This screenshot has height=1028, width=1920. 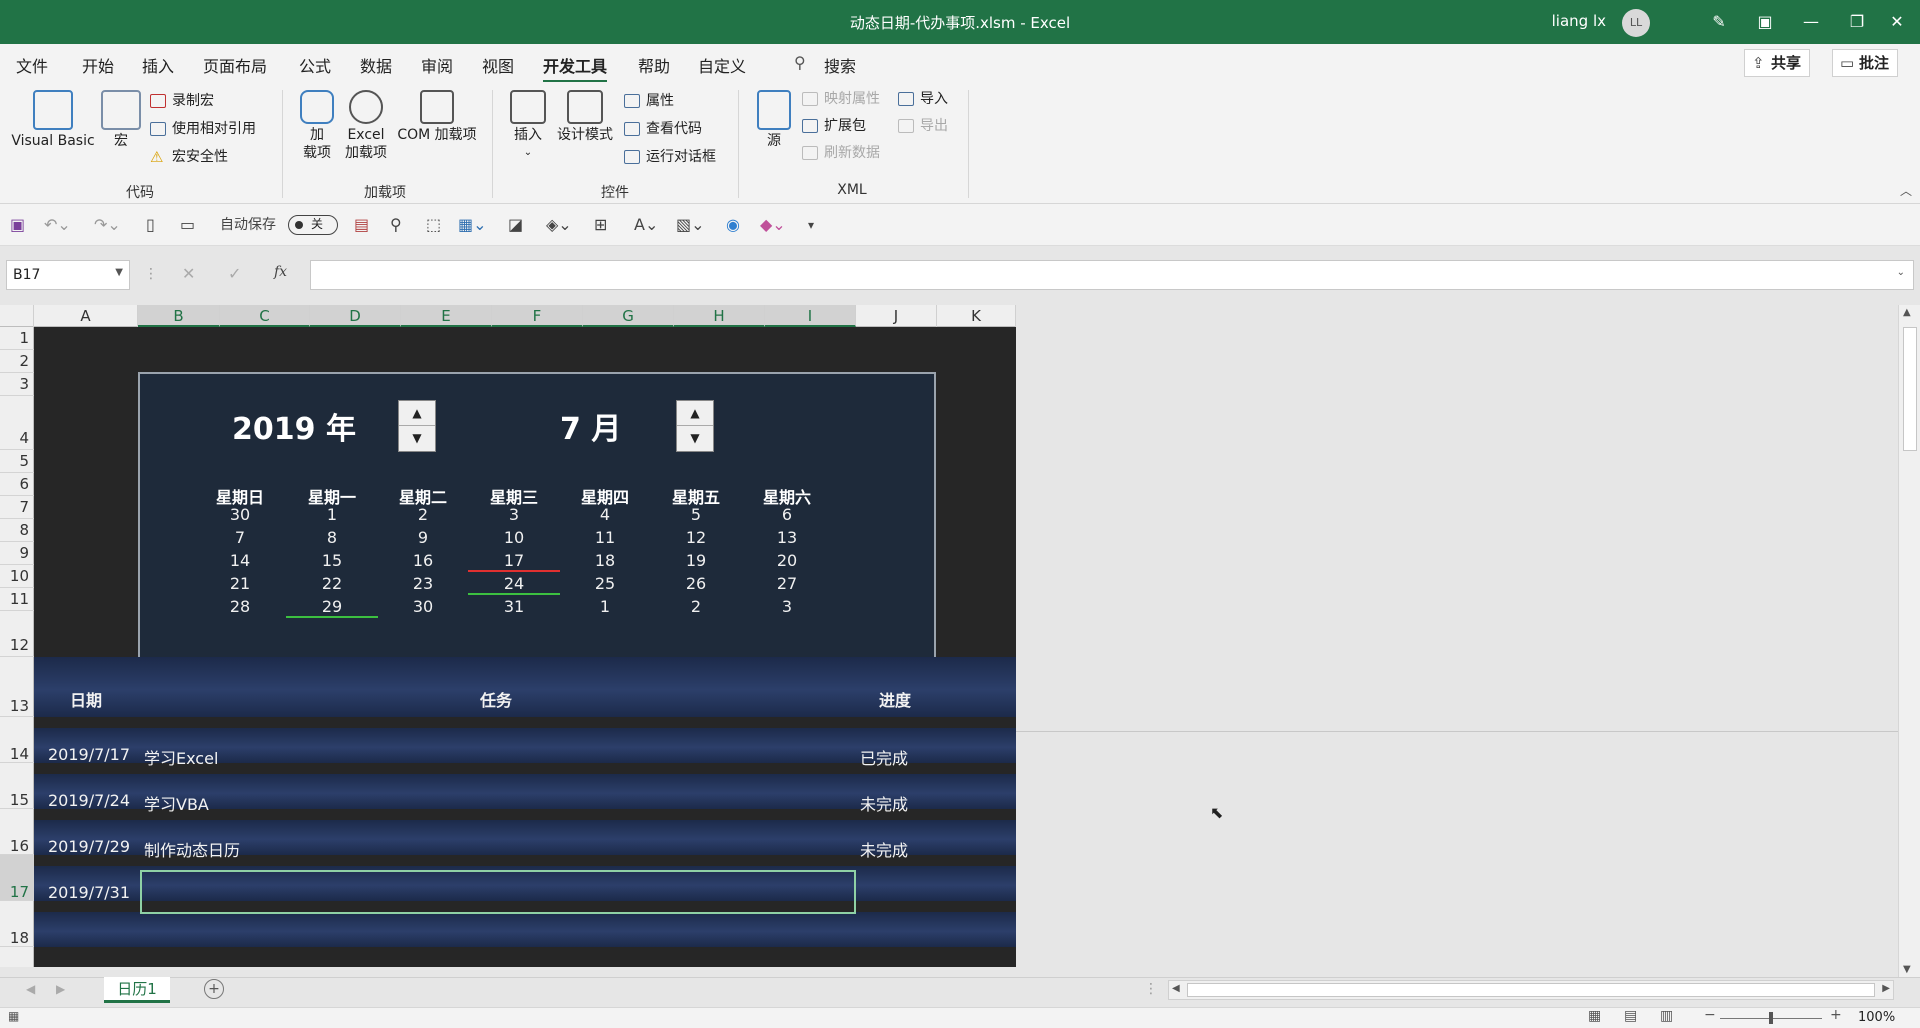 I want to click on zoom-slider-thumb, so click(x=1771, y=1018).